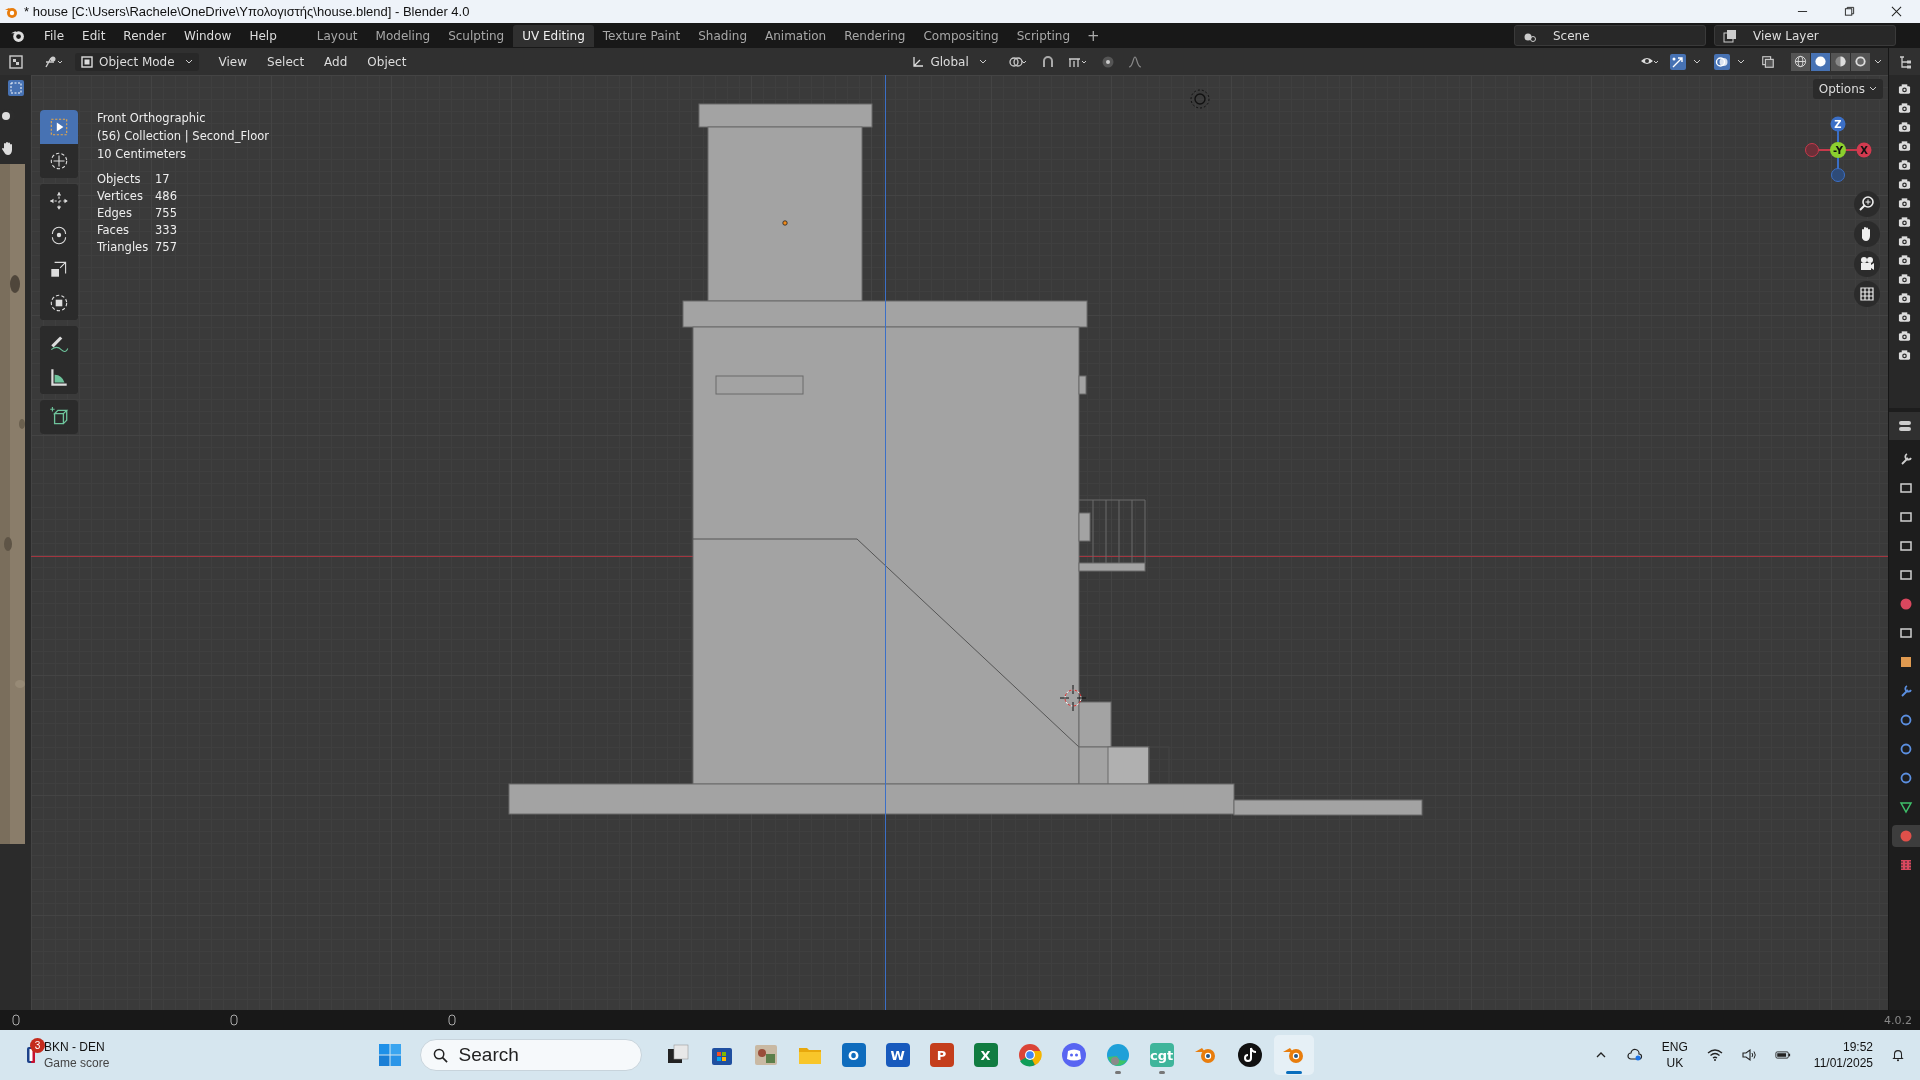 This screenshot has height=1080, width=1920. What do you see at coordinates (1906, 778) in the screenshot?
I see `ring-icon` at bounding box center [1906, 778].